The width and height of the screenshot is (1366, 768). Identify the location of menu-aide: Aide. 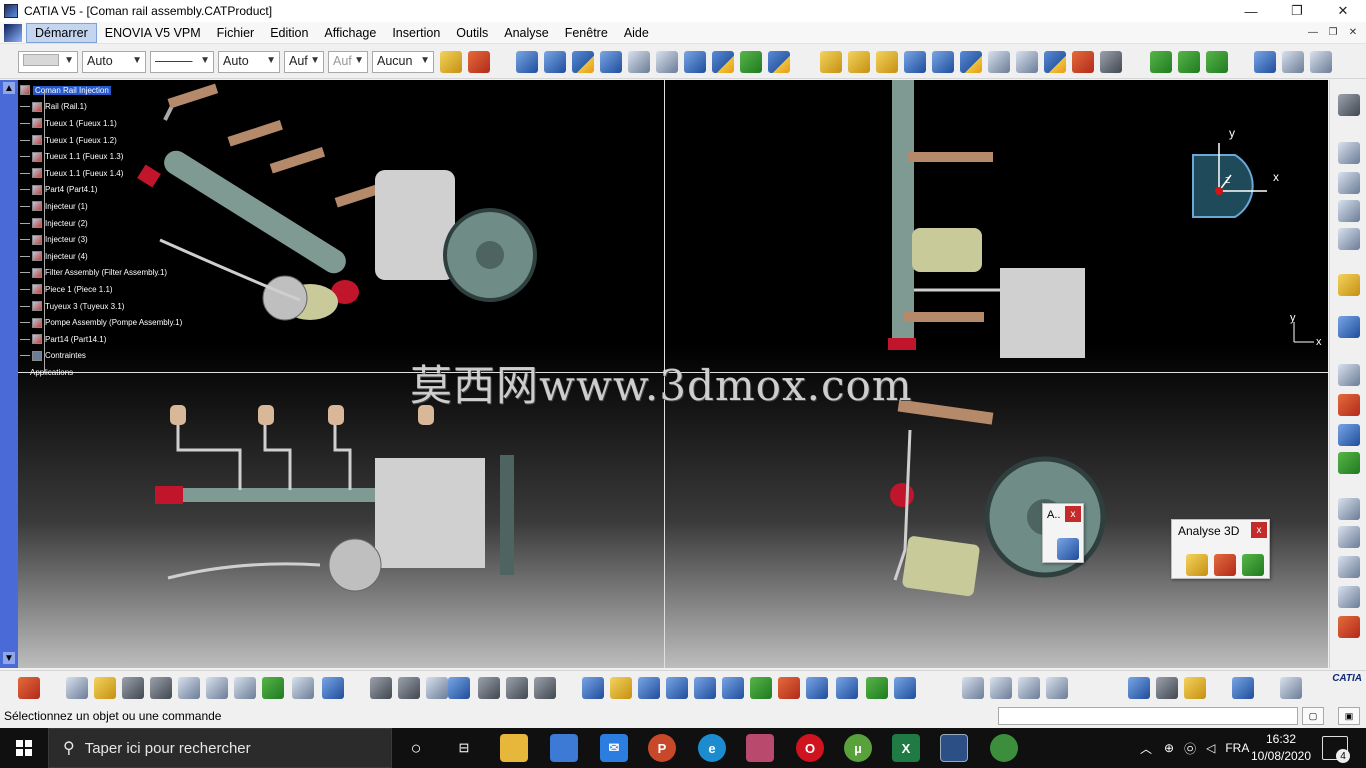
(636, 33).